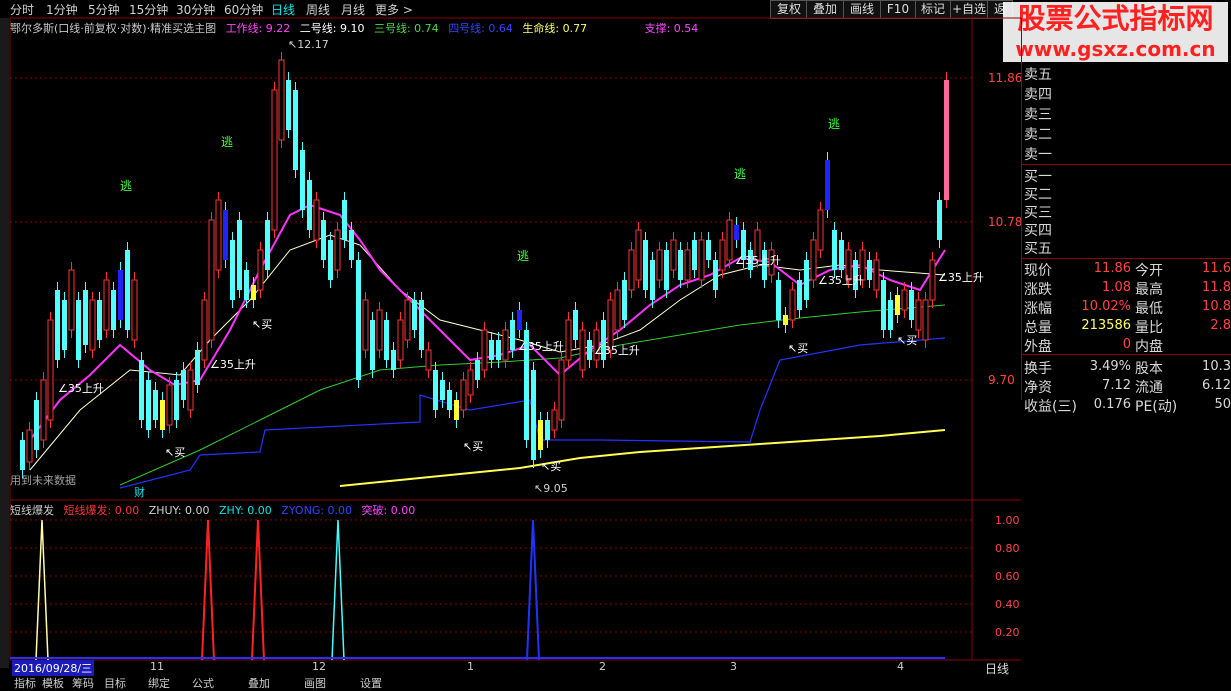  What do you see at coordinates (1116, 287) in the screenshot?
I see `quote-value: 1.08` at bounding box center [1116, 287].